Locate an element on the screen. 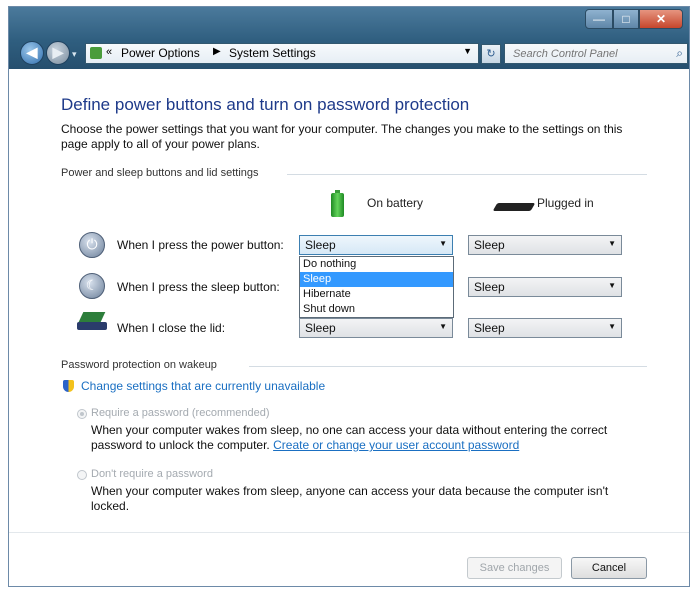 Image resolution: width=698 pixels, height=593 pixels. history-dropdown-icon: ▾ is located at coordinates (74, 54).